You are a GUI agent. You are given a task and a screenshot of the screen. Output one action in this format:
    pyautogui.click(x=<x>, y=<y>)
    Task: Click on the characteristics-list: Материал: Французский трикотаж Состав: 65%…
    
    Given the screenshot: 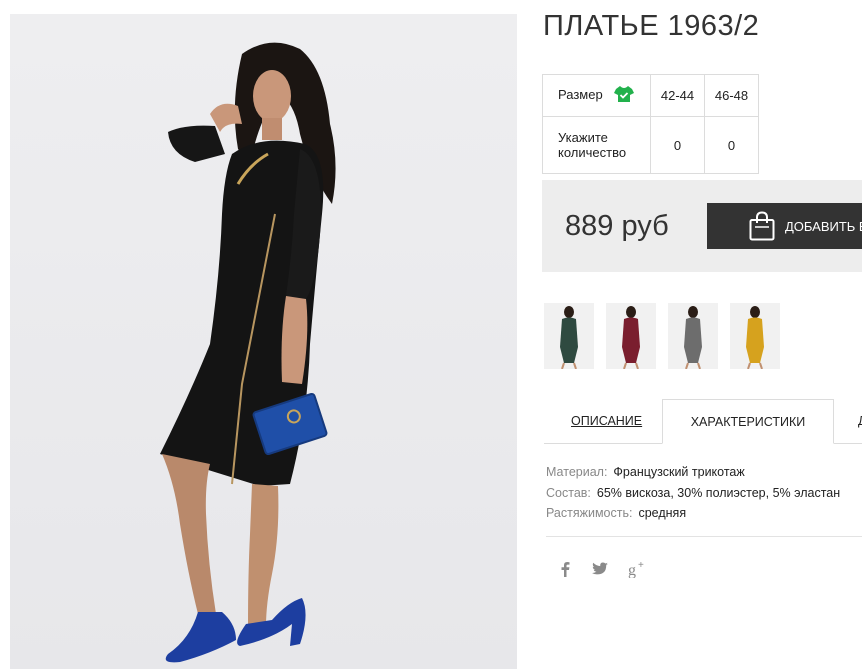 What is the action you would take?
    pyautogui.click(x=693, y=493)
    